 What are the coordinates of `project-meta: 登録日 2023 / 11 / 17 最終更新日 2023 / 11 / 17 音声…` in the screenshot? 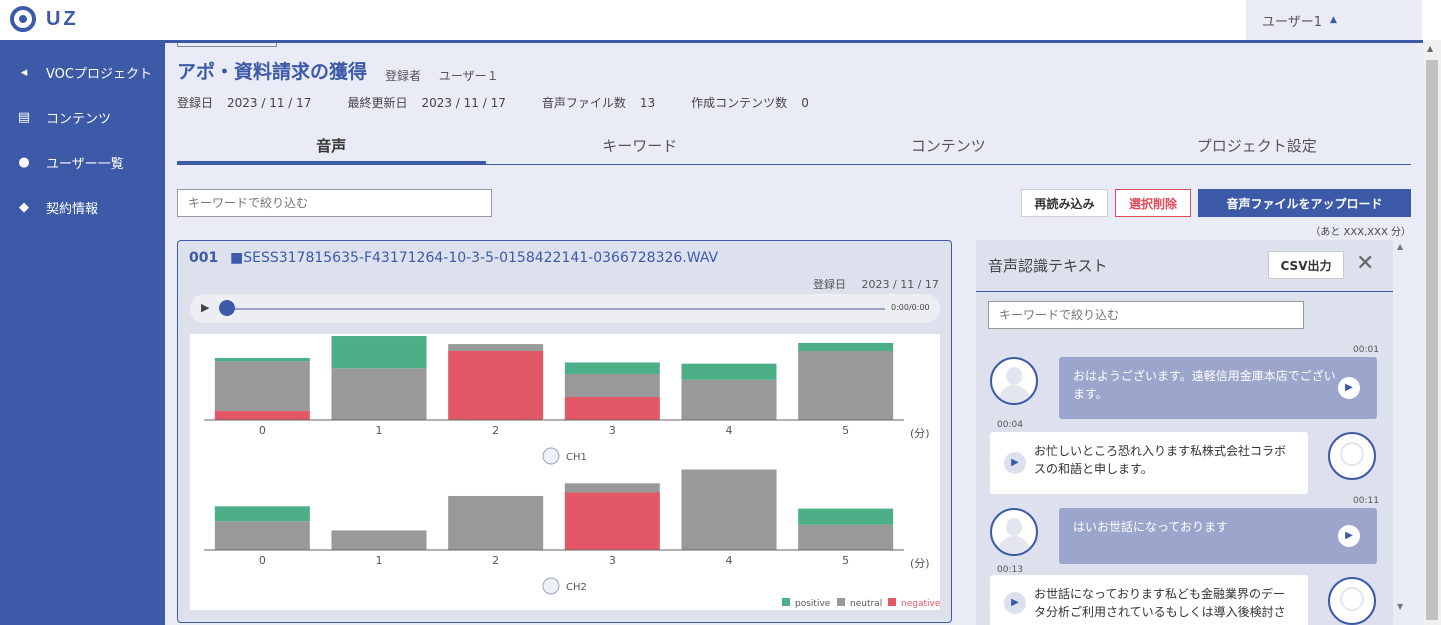 It's located at (493, 102).